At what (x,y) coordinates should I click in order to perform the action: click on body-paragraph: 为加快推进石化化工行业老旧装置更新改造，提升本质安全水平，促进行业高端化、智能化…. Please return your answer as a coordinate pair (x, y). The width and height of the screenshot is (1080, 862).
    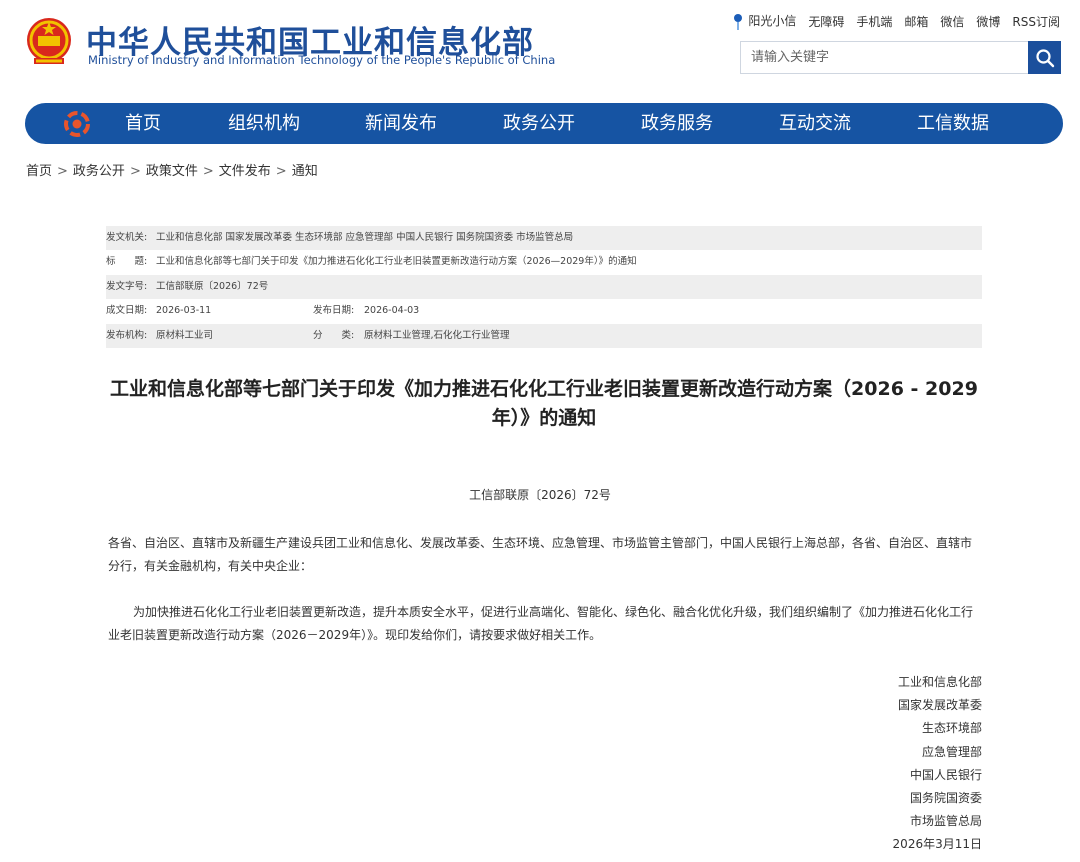
    Looking at the image, I should click on (541, 623).